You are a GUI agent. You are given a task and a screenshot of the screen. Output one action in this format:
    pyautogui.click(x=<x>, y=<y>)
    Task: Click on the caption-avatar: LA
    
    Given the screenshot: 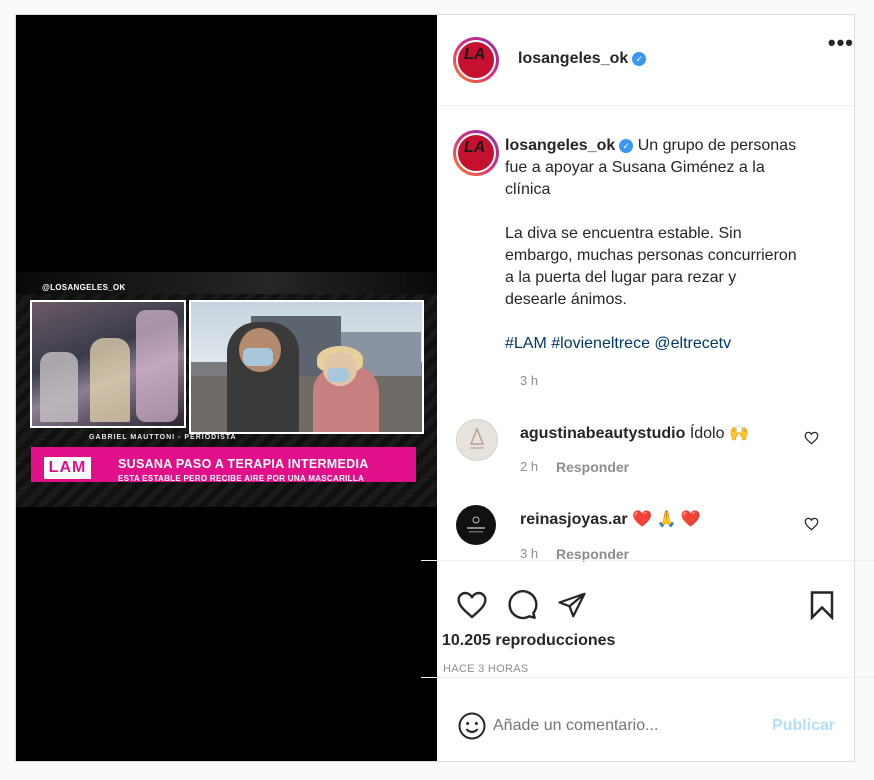 What is the action you would take?
    pyautogui.click(x=476, y=153)
    